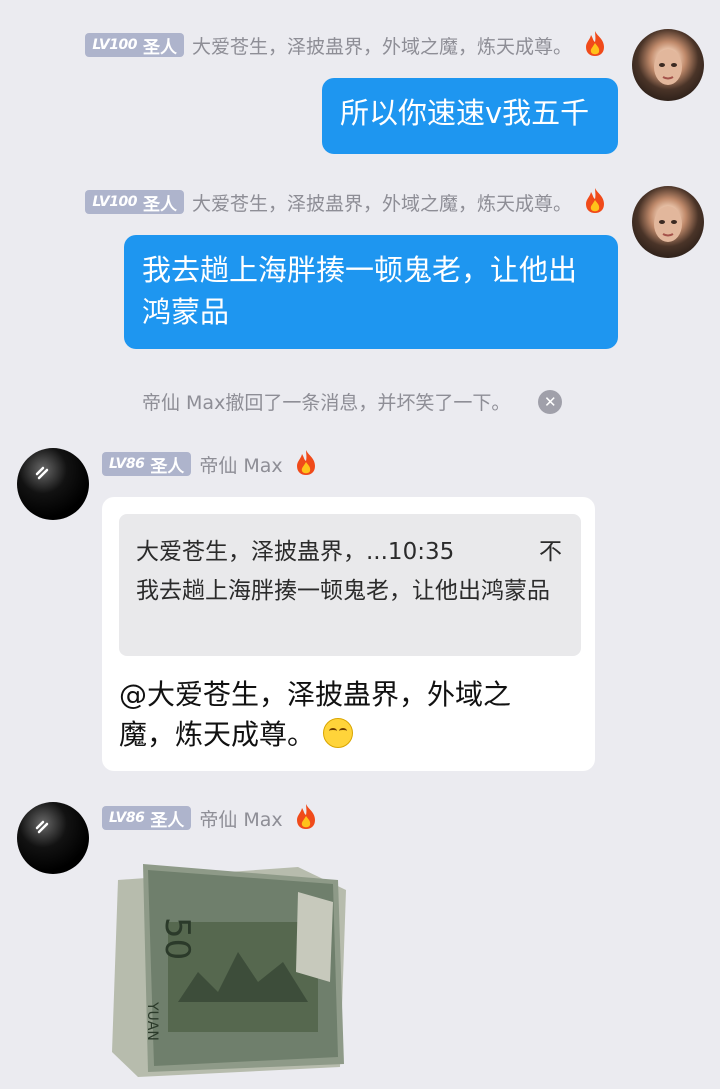  I want to click on quoted-message: 大爱苍生，泽披蛊界，...10:35 不 我去趟上海胖揍一顿鬼老，让他出鸿蒙品, so click(350, 585).